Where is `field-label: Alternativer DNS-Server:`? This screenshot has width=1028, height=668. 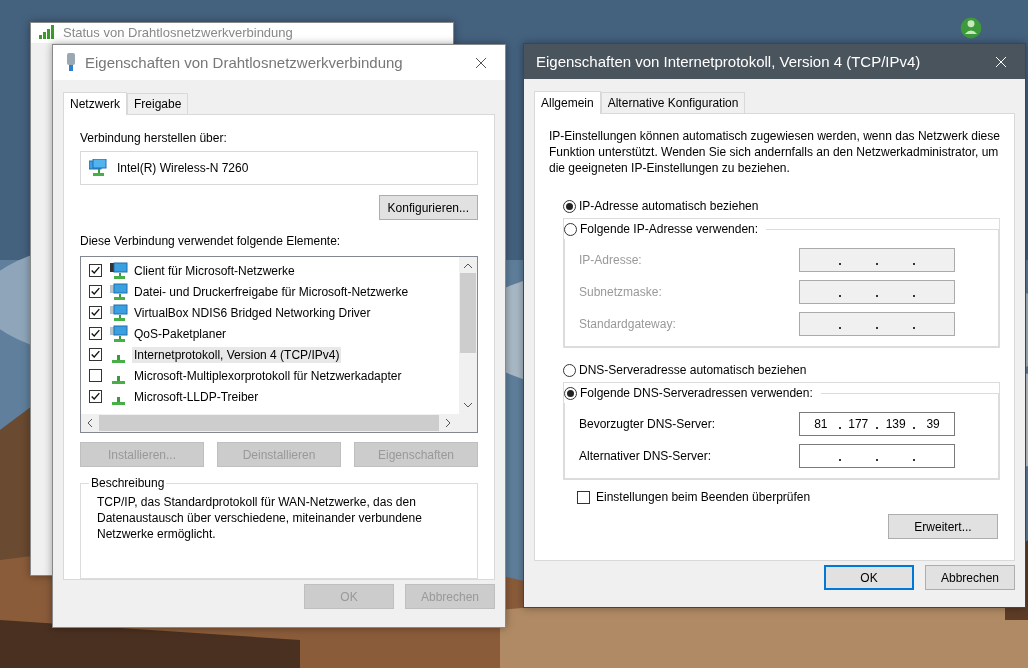
field-label: Alternativer DNS-Server: is located at coordinates (646, 456).